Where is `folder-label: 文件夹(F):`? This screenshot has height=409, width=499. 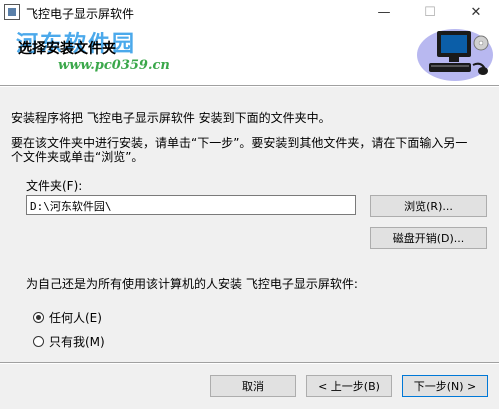 folder-label: 文件夹(F): is located at coordinates (54, 186).